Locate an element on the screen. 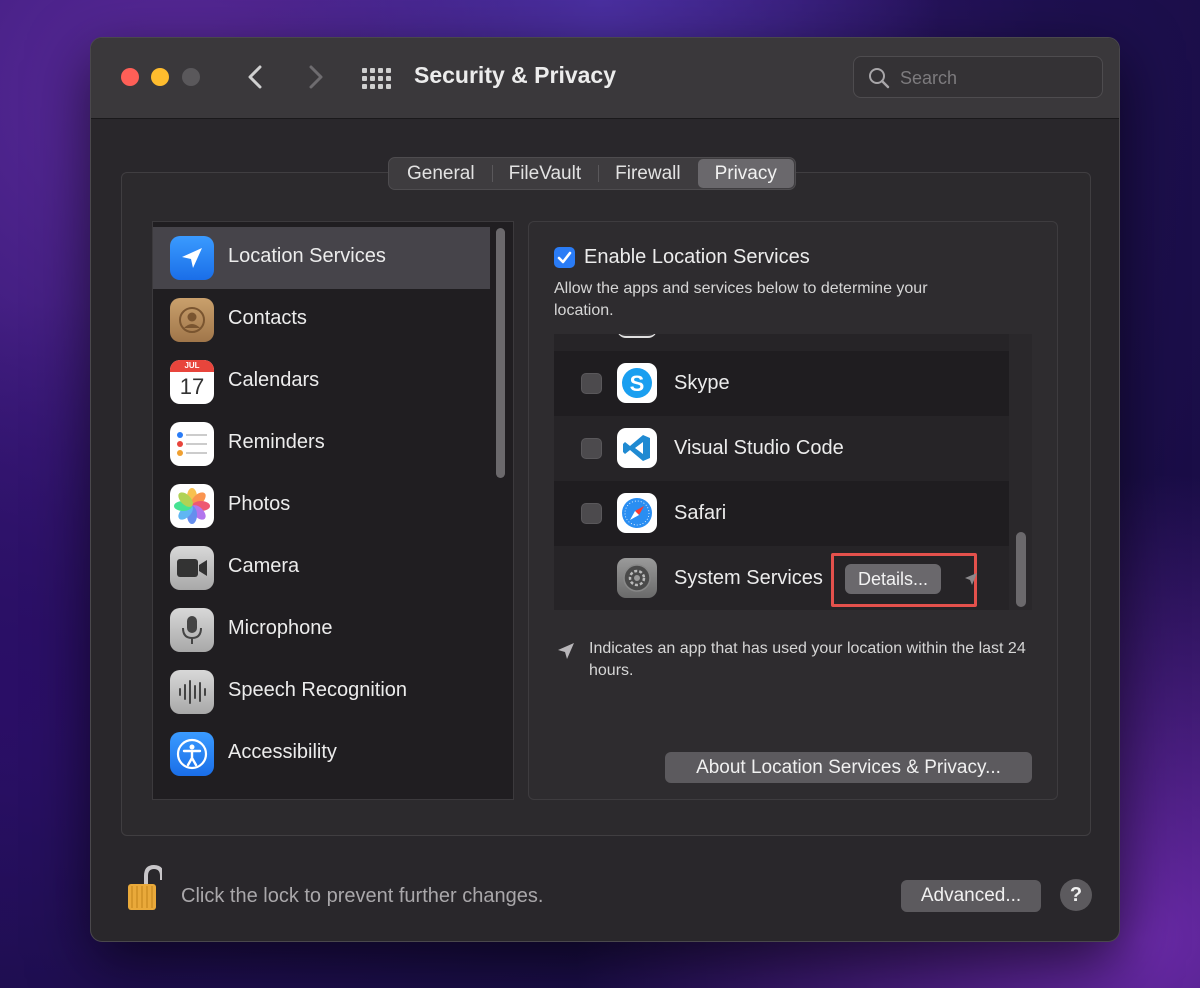 The width and height of the screenshot is (1200, 988). sidebar-item-label: Contacts is located at coordinates (267, 318).